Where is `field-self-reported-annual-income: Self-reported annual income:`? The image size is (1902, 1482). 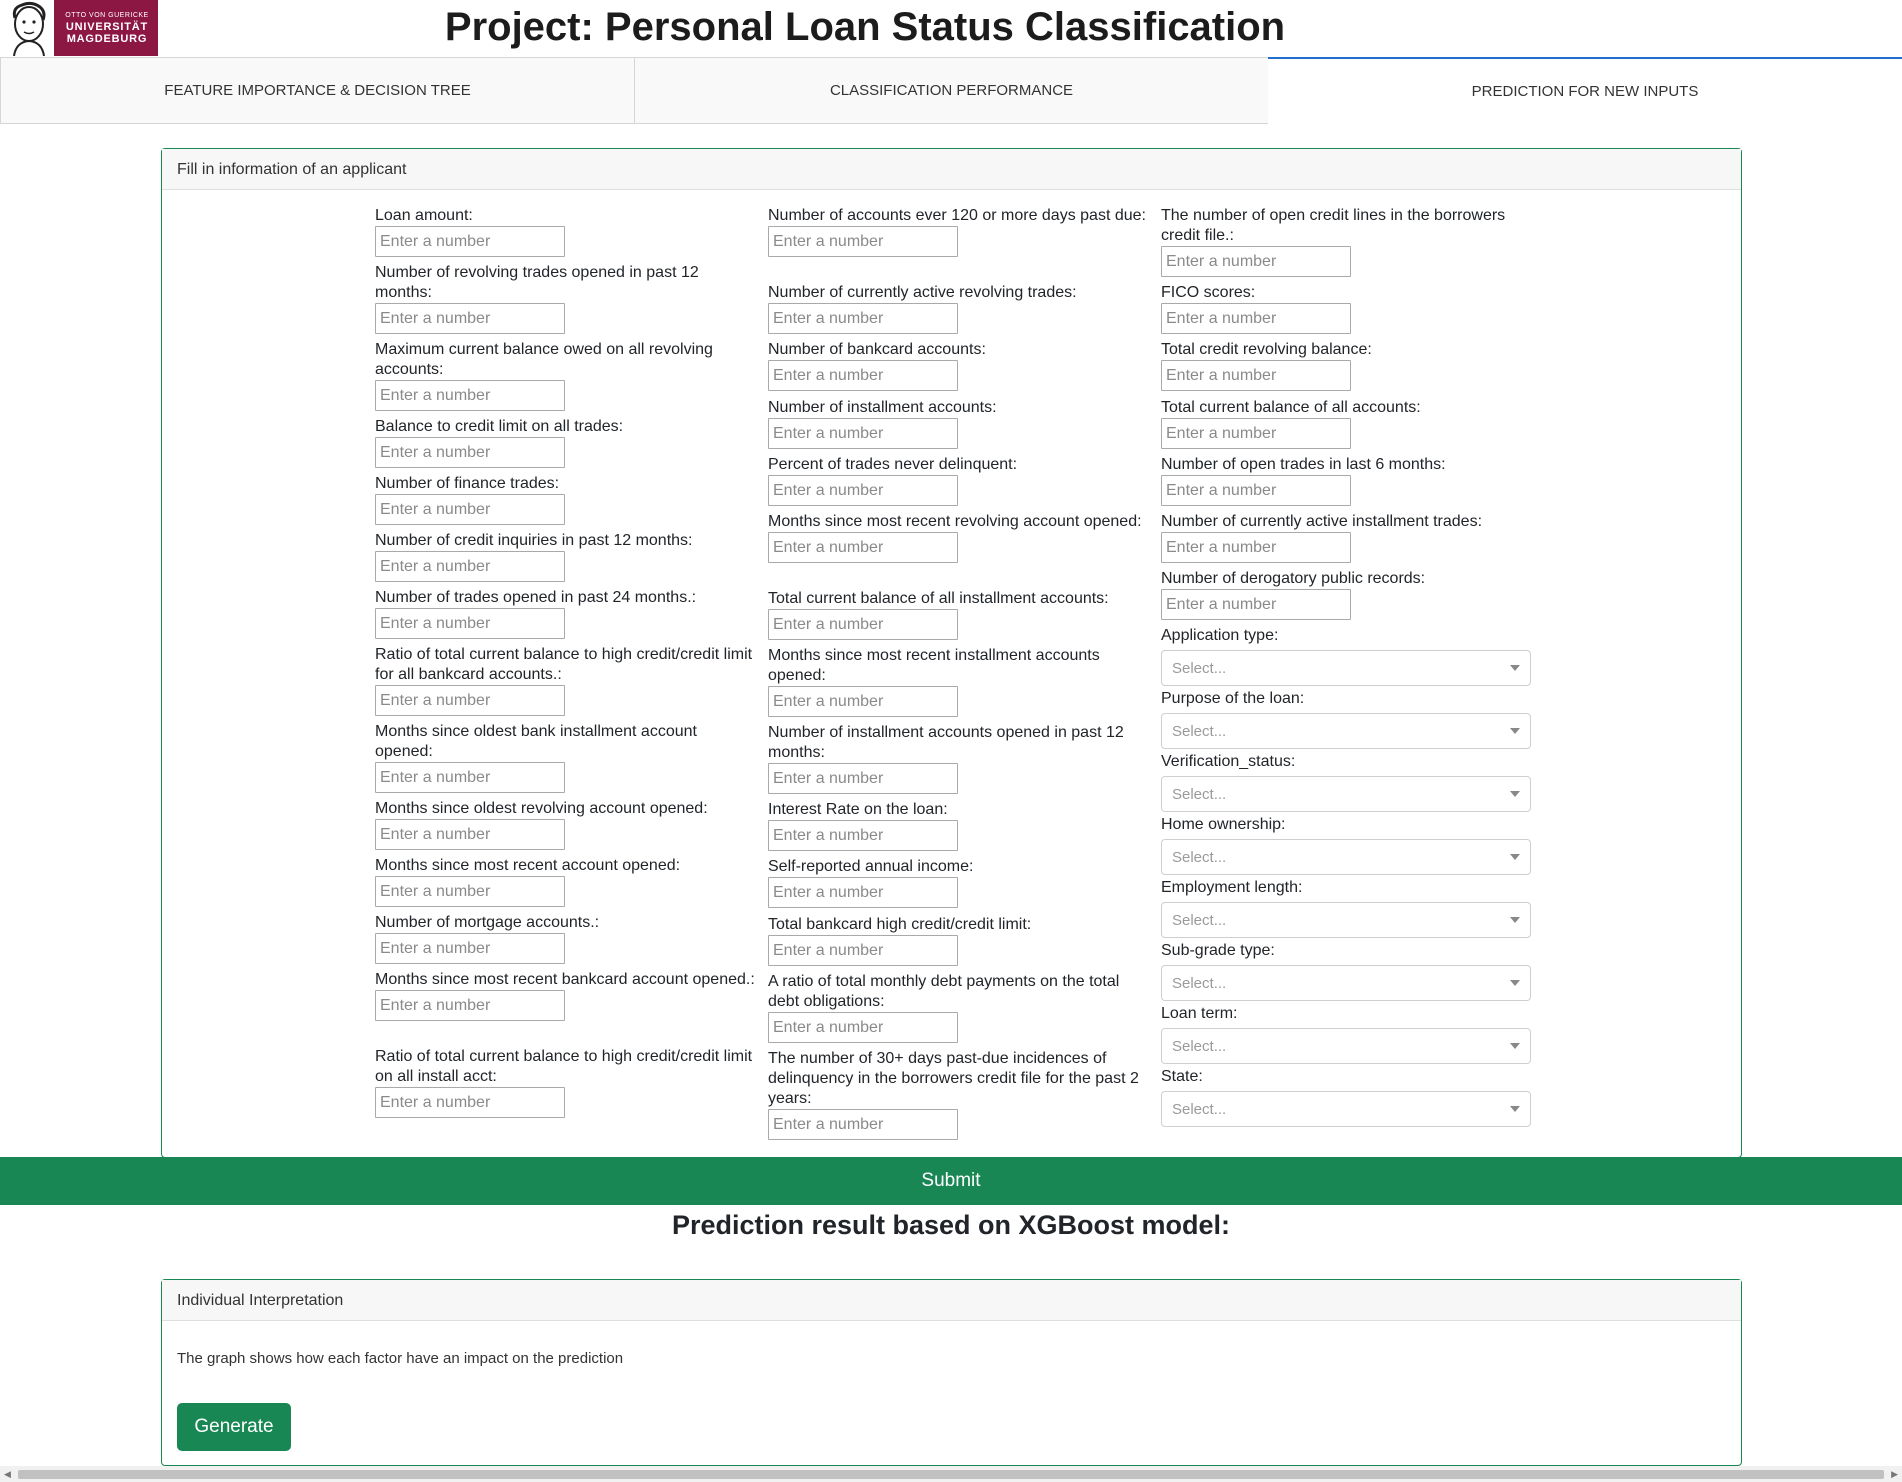 field-self-reported-annual-income: Self-reported annual income: is located at coordinates (958, 882).